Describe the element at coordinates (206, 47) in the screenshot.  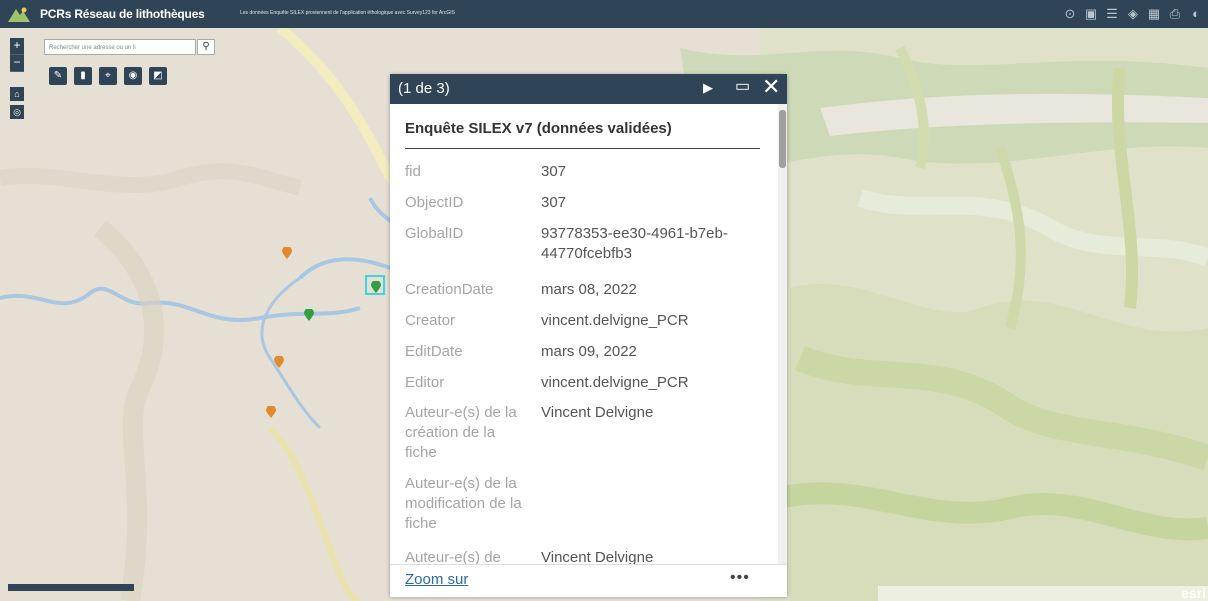
I see `search-icon: ⚲` at that location.